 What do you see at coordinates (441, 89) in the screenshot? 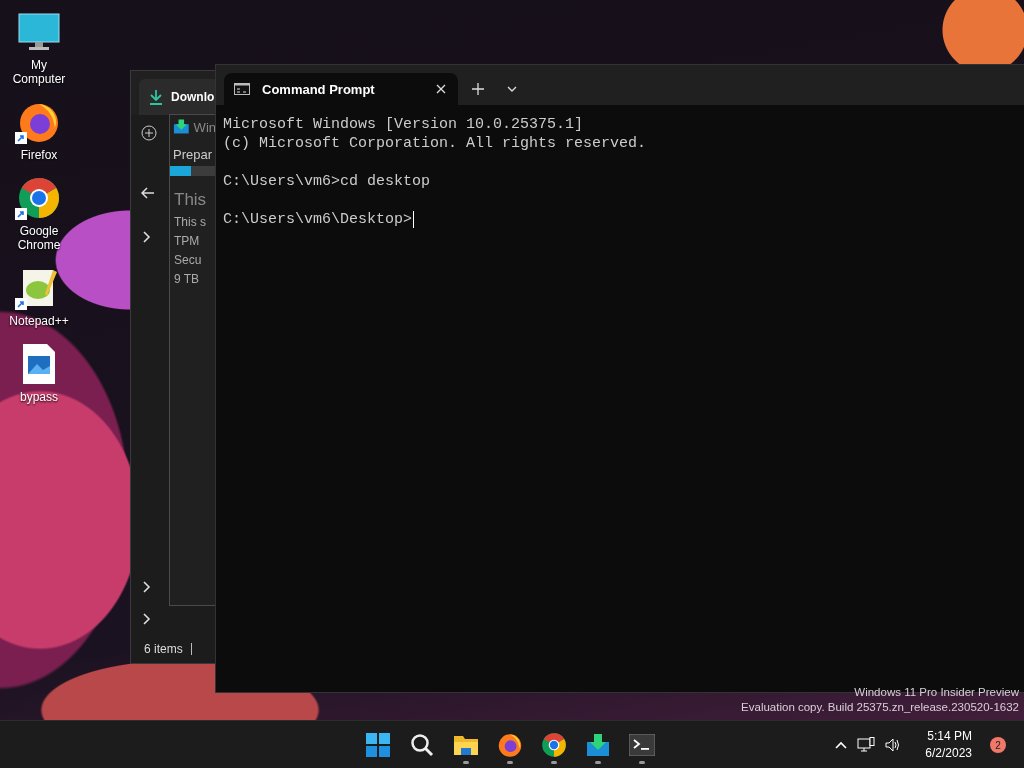
I see `close-icon` at bounding box center [441, 89].